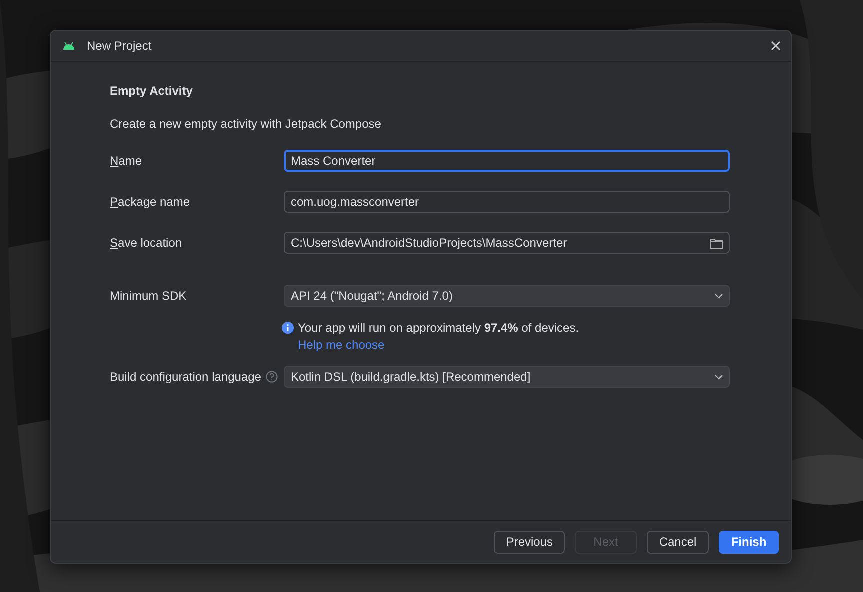 This screenshot has height=592, width=863. Describe the element at coordinates (150, 202) in the screenshot. I see `field-label: Package name` at that location.